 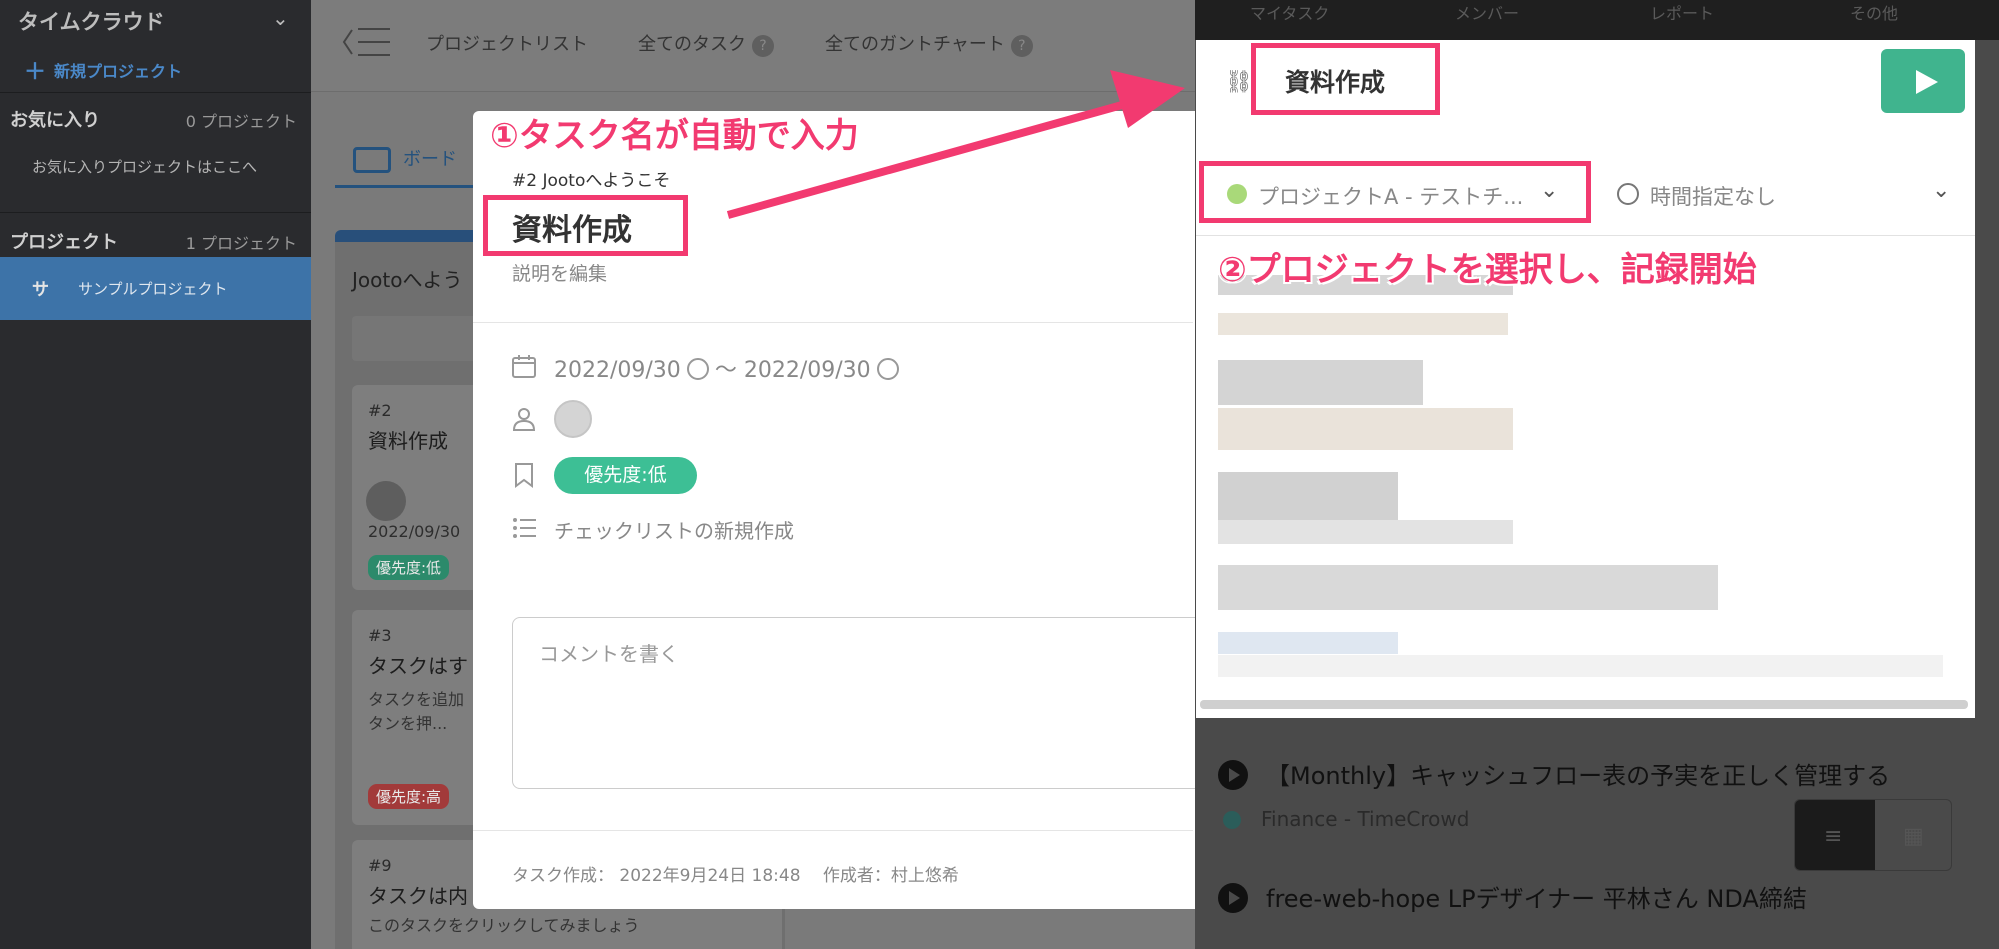 I want to click on favorites-count: 0 プロジェクト, so click(x=241, y=121).